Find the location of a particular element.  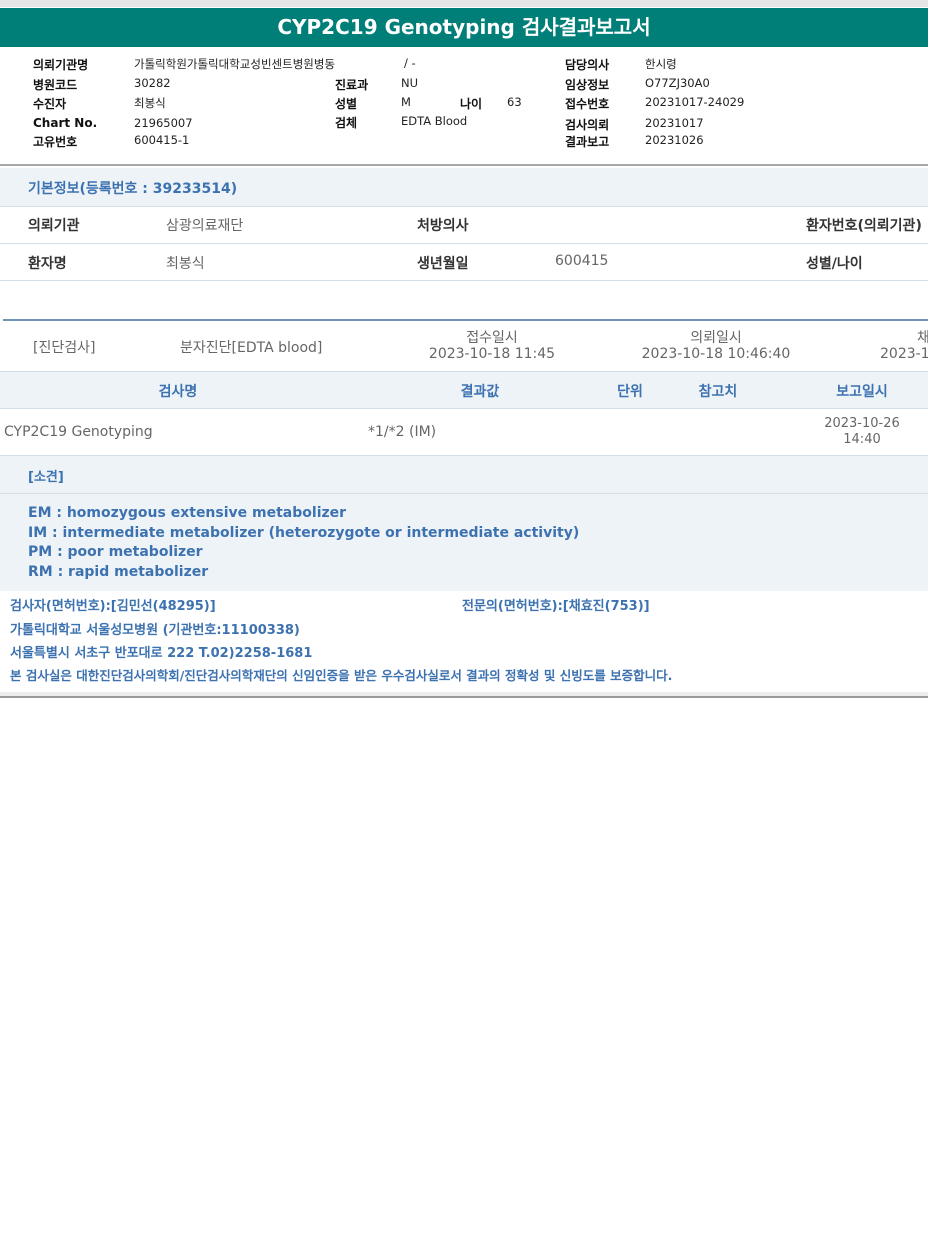

th-reference: 참고치 is located at coordinates (718, 392).